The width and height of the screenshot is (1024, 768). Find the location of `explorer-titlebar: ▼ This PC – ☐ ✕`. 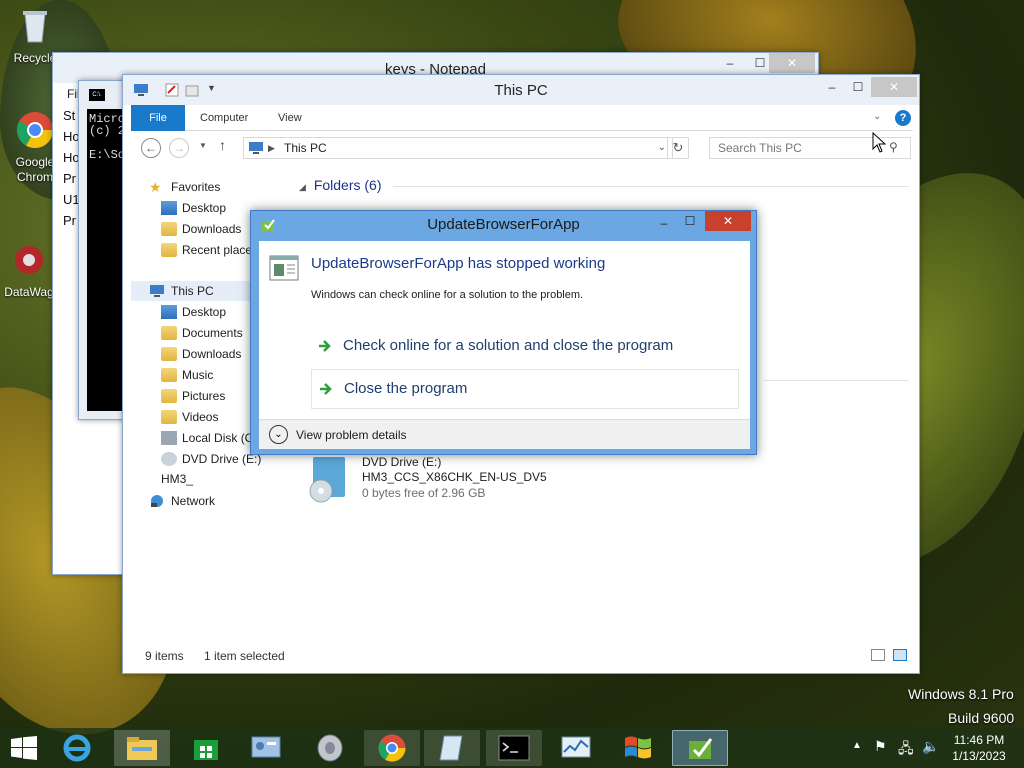

explorer-titlebar: ▼ This PC – ☐ ✕ is located at coordinates (521, 90).